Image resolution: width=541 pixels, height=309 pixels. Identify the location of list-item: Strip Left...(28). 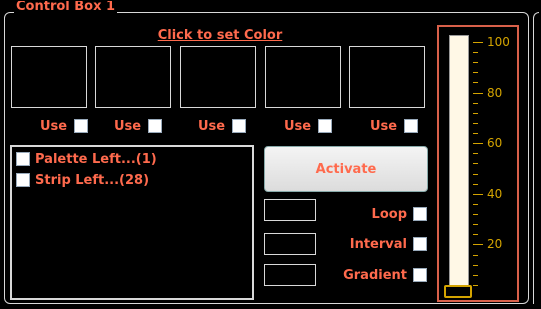
(82, 180).